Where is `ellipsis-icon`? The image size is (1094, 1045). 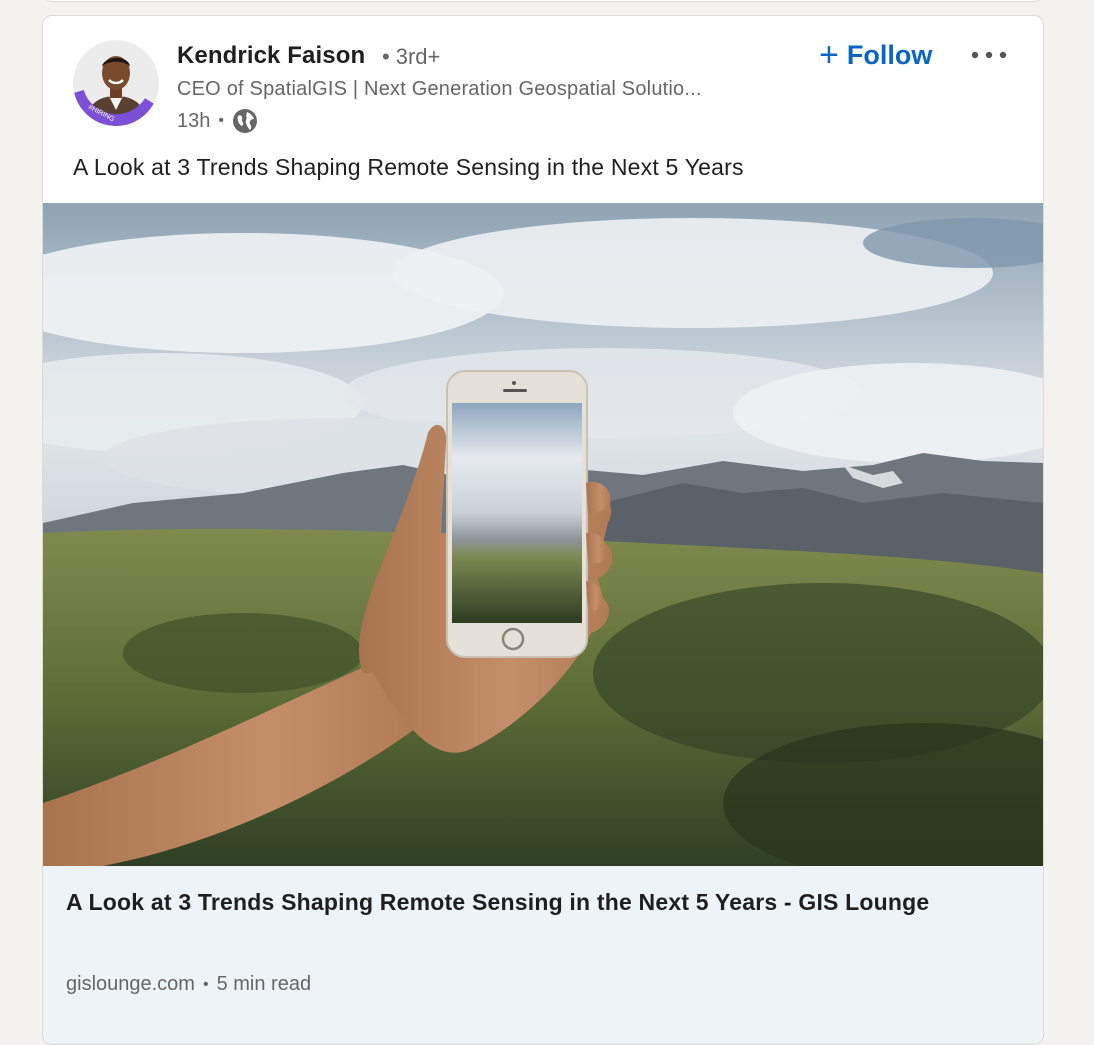
ellipsis-icon is located at coordinates (989, 55).